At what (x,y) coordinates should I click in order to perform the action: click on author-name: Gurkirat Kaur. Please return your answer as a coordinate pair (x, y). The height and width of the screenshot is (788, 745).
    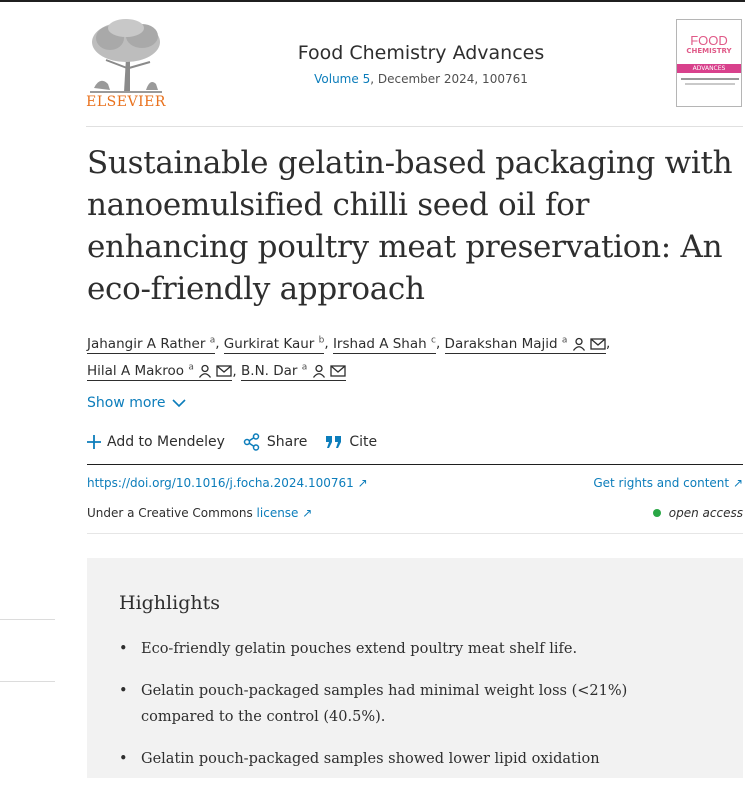
    Looking at the image, I should click on (269, 343).